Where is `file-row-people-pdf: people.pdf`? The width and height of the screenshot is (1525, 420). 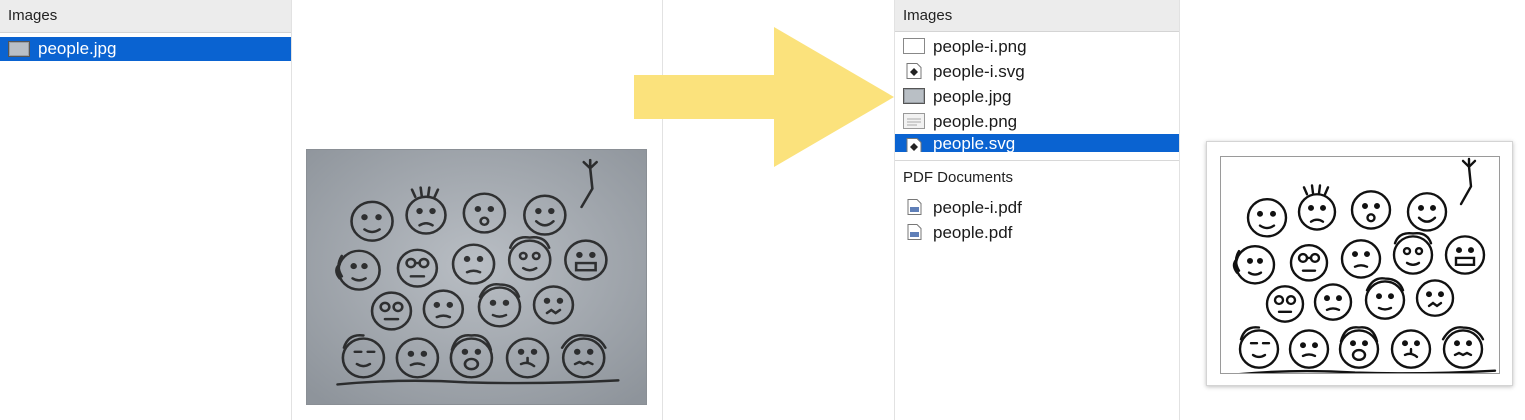
file-row-people-pdf: people.pdf is located at coordinates (1037, 232).